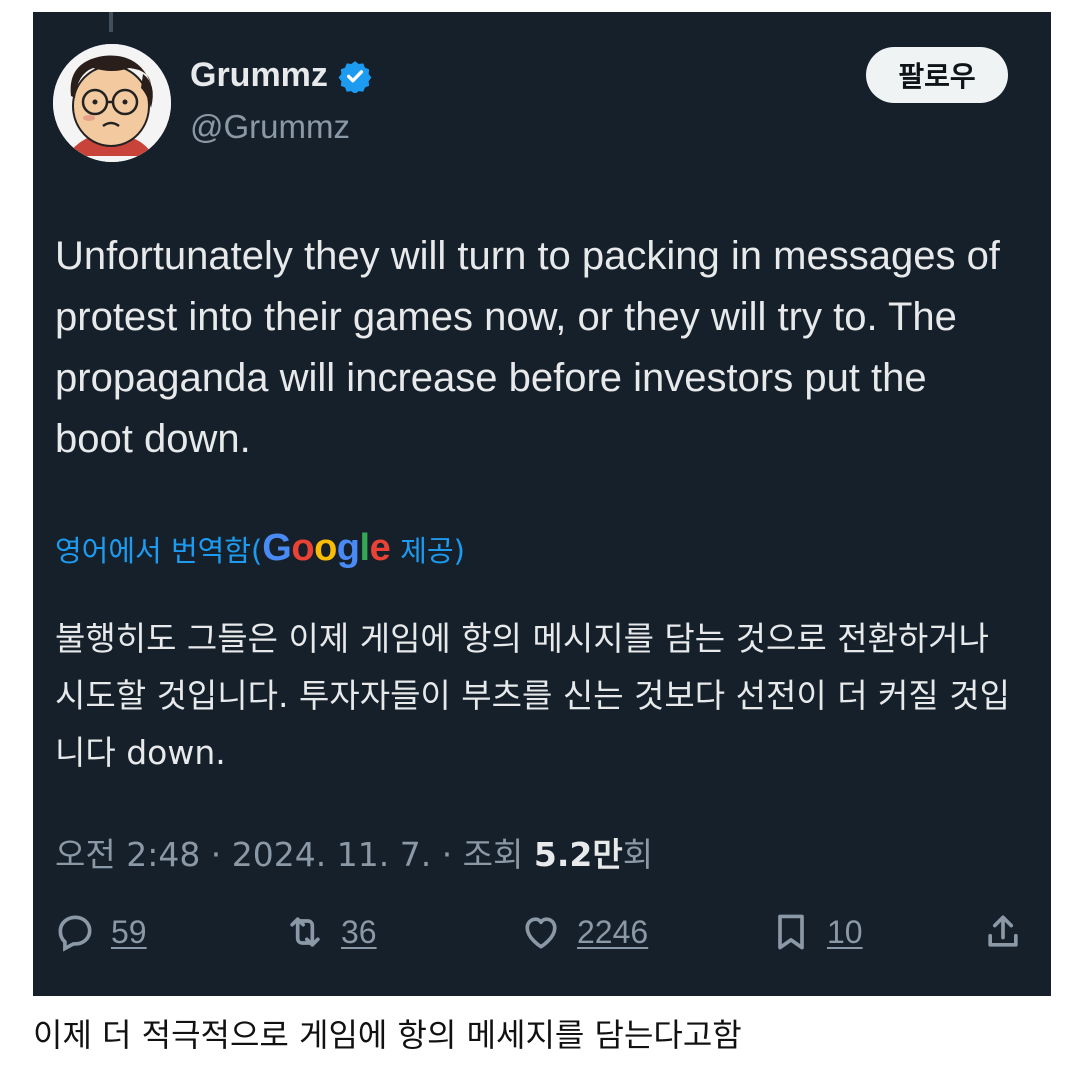 The image size is (1080, 1066). I want to click on verified-badge-icon, so click(355, 76).